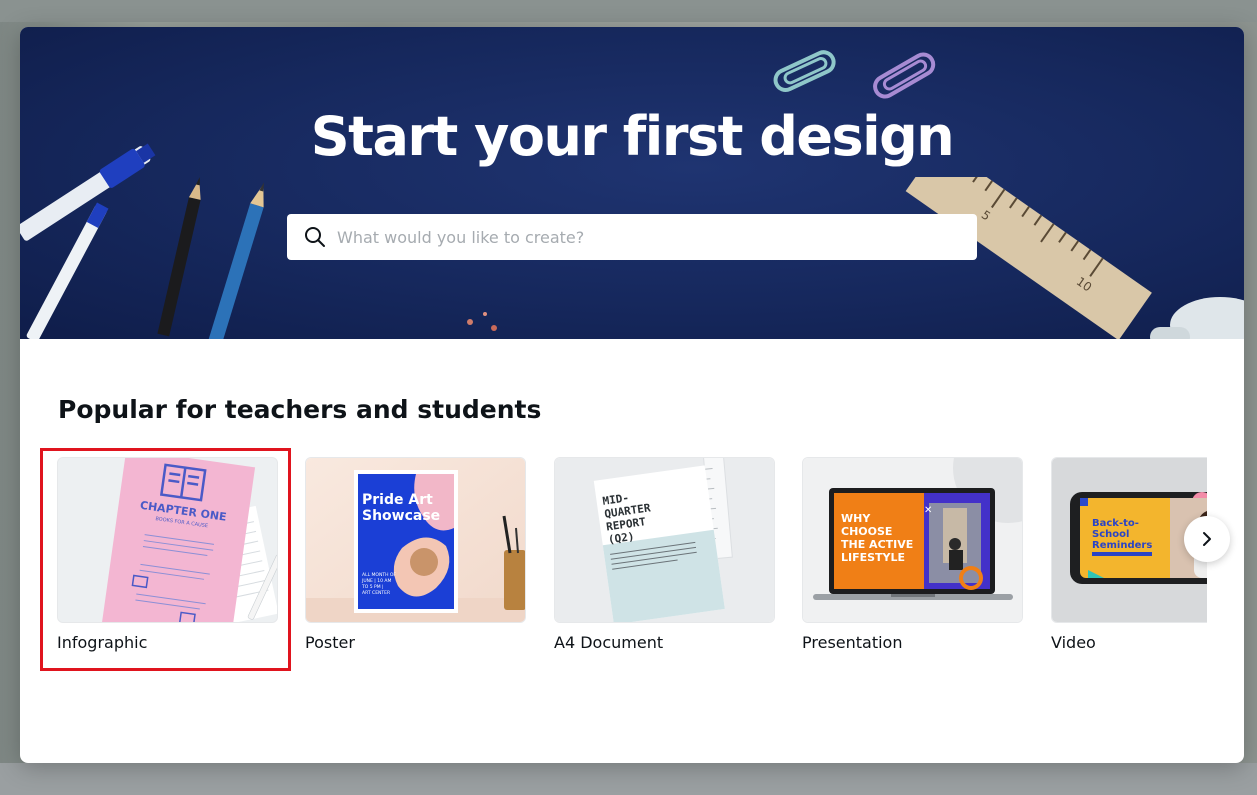  I want to click on search-input, so click(647, 237).